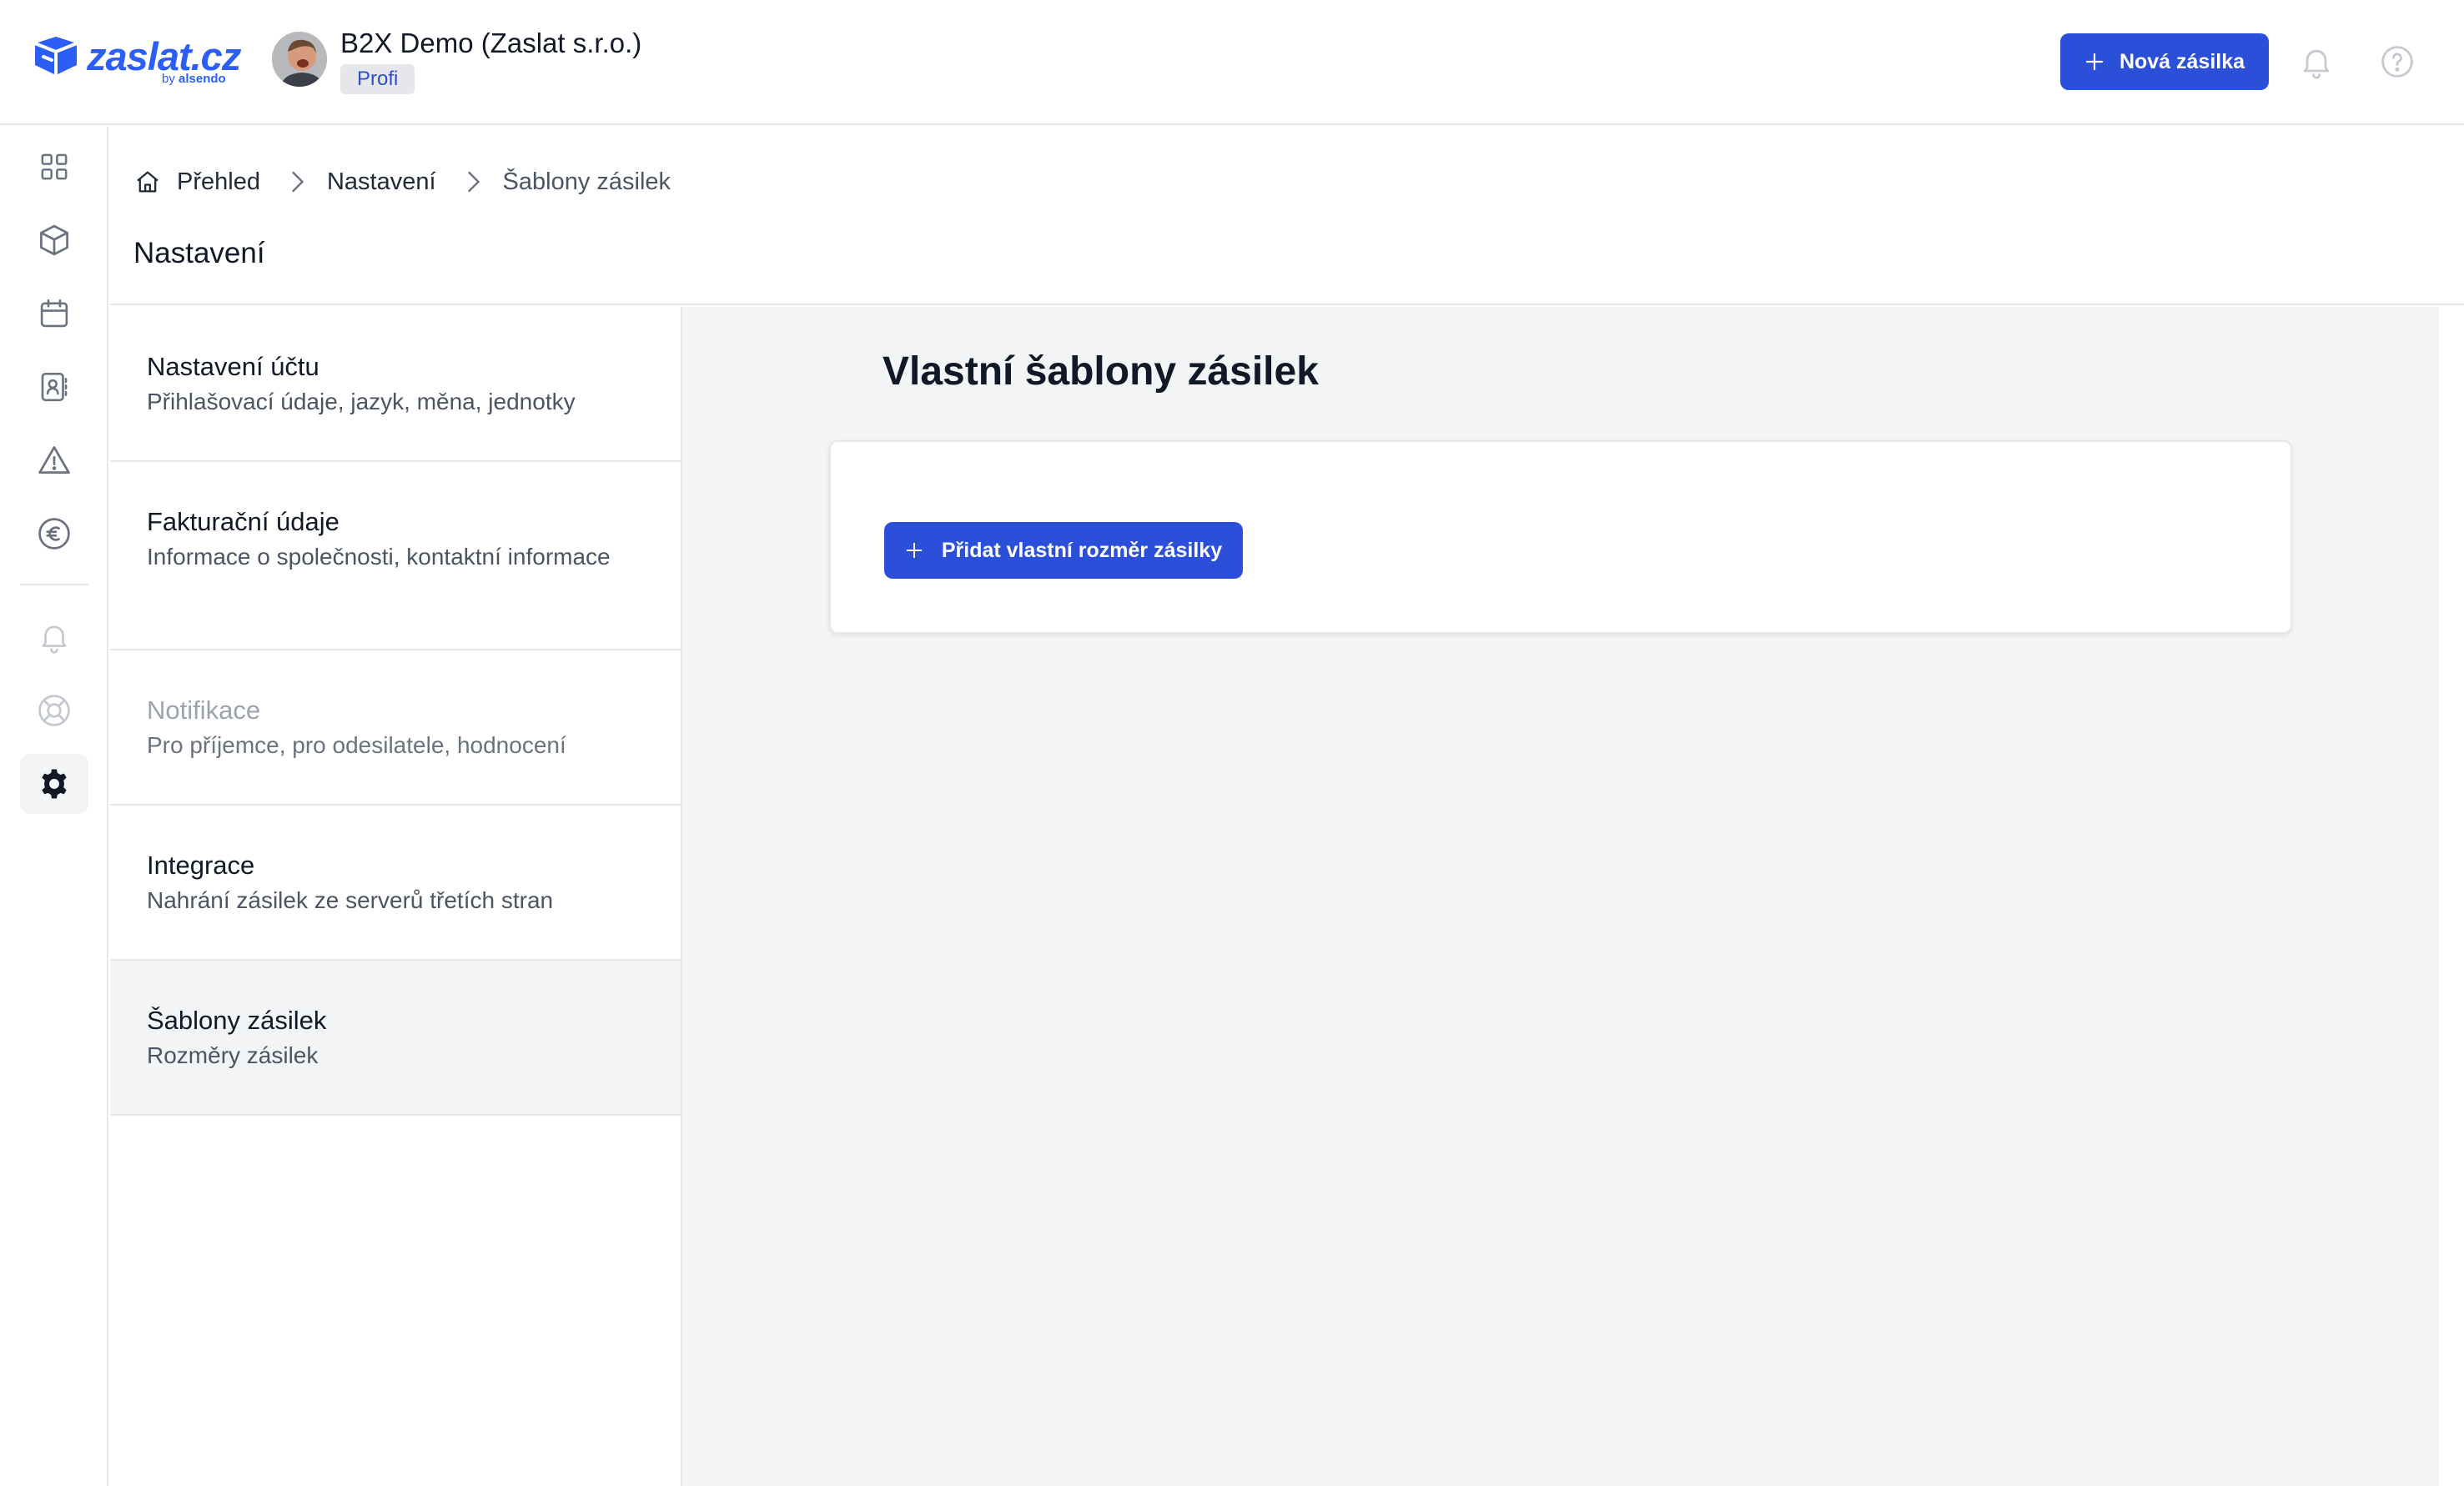  What do you see at coordinates (2451, 896) in the screenshot?
I see `scrollbar-track` at bounding box center [2451, 896].